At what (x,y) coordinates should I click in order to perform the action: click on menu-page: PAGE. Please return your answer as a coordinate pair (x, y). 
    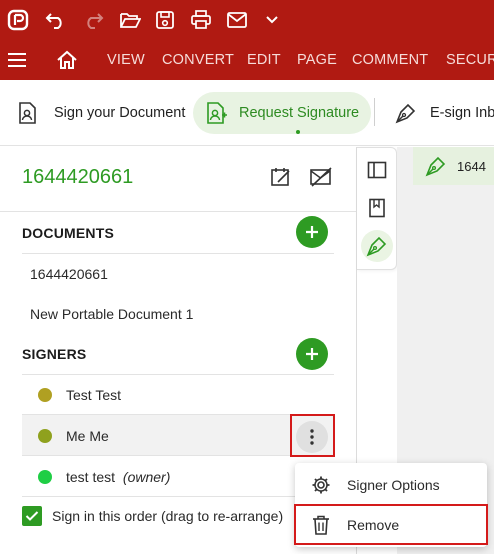
    Looking at the image, I should click on (317, 60).